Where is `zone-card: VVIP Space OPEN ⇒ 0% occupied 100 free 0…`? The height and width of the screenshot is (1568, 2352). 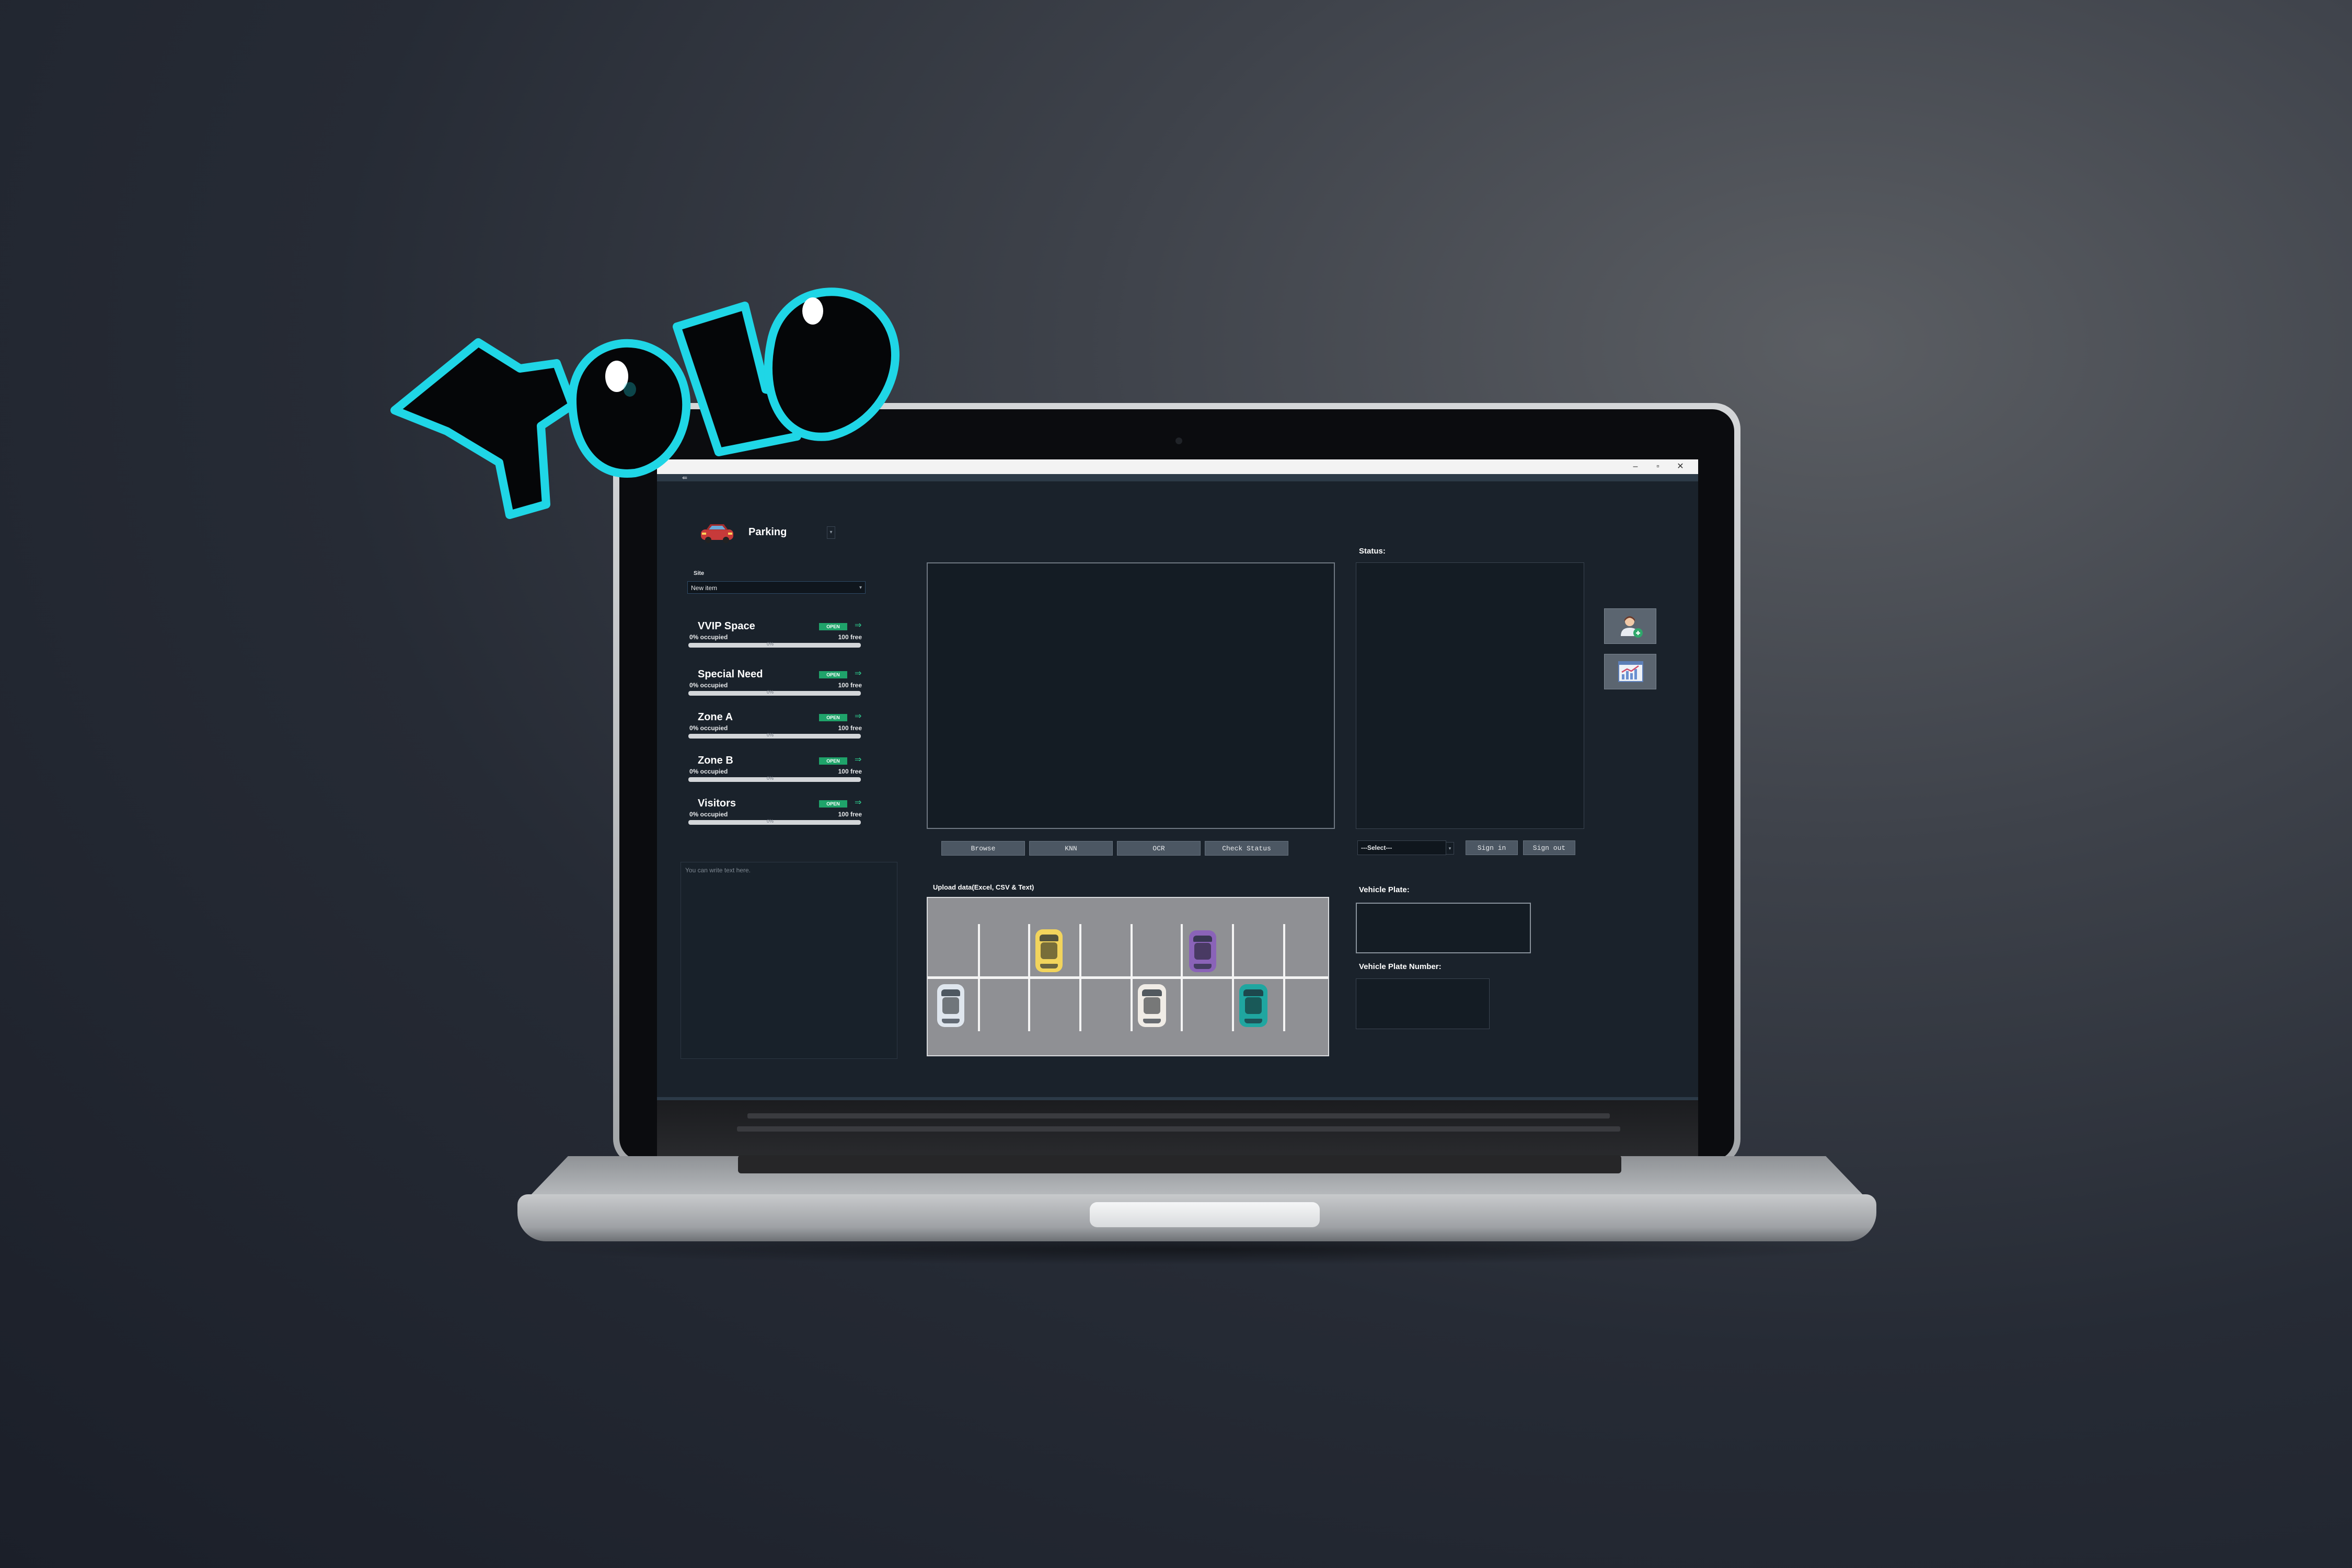
zone-card: VVIP Space OPEN ⇒ 0% occupied 100 free 0… is located at coordinates (777, 638).